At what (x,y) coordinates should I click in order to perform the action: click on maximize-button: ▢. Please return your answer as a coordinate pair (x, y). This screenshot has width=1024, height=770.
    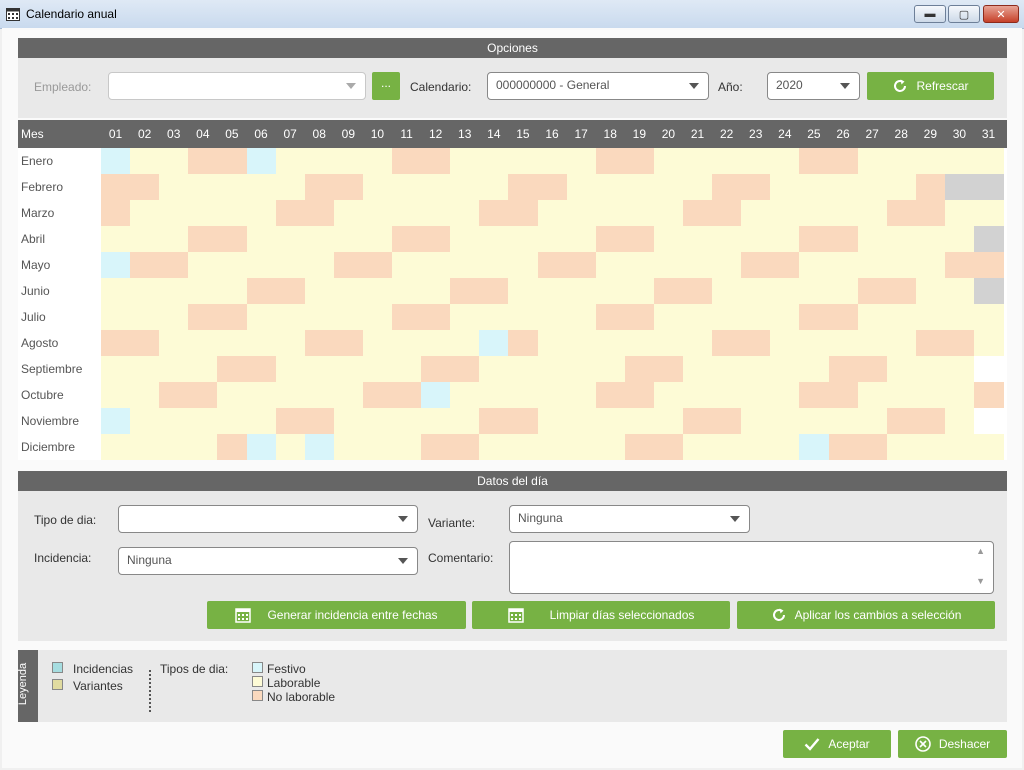
    Looking at the image, I should click on (964, 14).